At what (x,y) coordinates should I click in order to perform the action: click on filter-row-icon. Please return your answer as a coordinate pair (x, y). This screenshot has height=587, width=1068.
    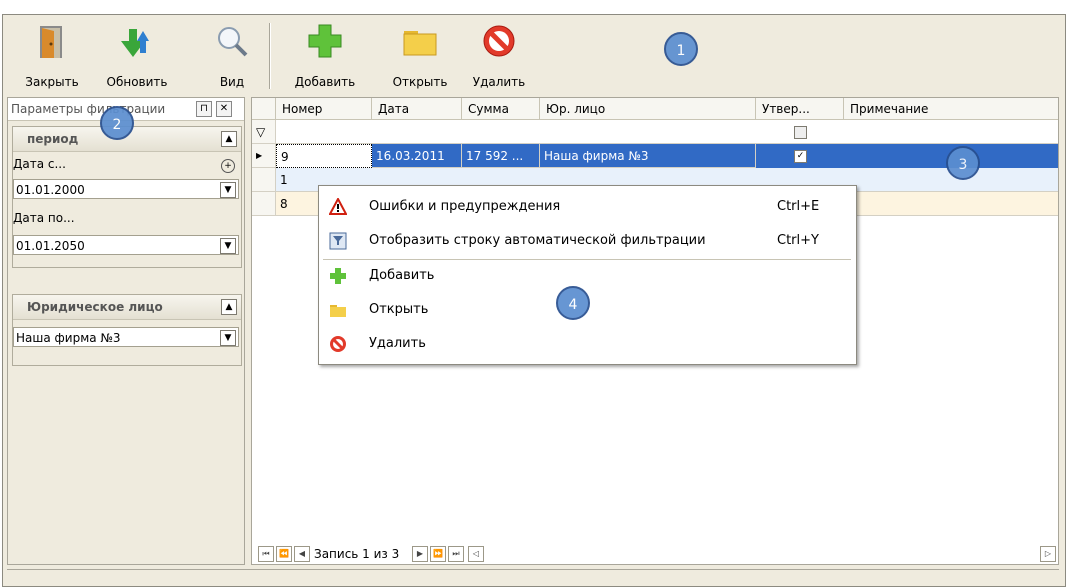
    Looking at the image, I should click on (338, 241).